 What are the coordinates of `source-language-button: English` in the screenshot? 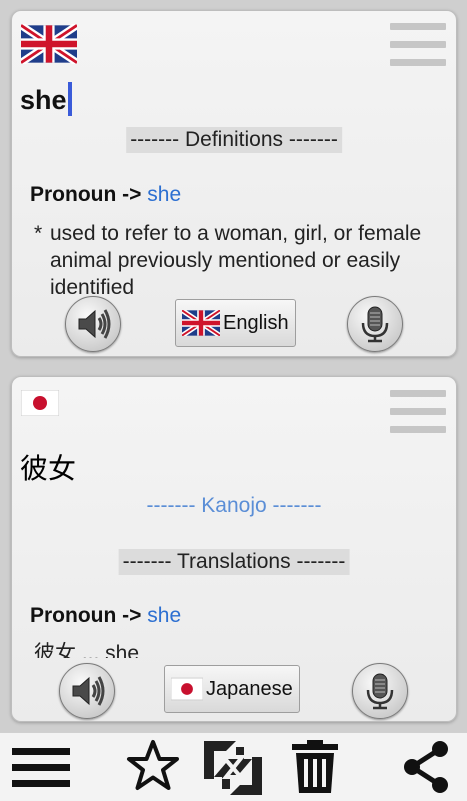 It's located at (235, 323).